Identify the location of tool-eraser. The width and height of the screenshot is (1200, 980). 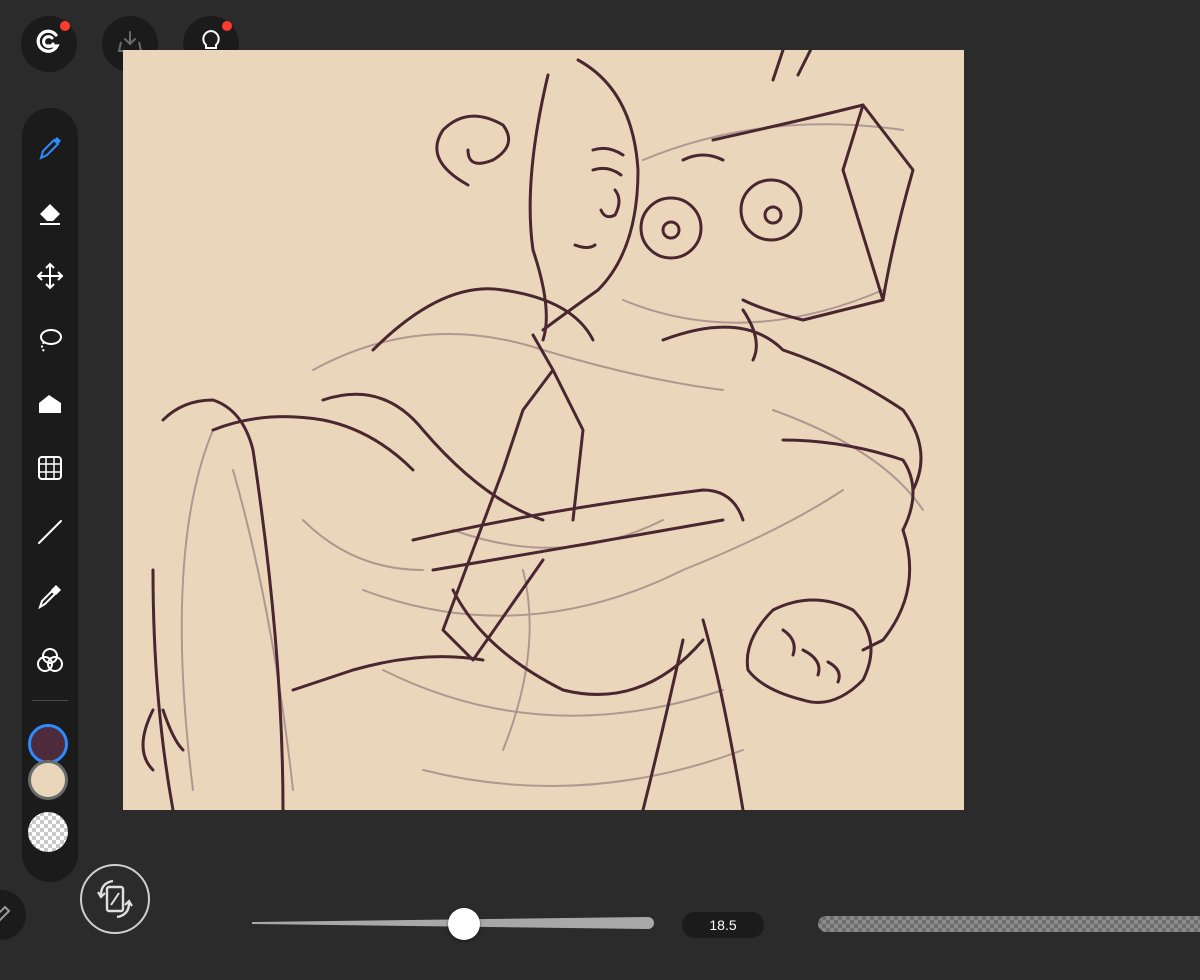
(50, 212).